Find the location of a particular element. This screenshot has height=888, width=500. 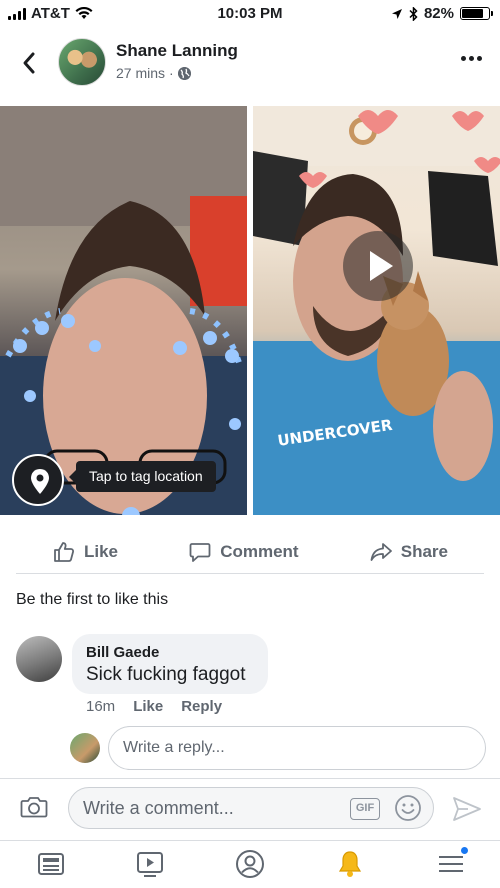

post-actions: Like Comment Share is located at coordinates (250, 552).